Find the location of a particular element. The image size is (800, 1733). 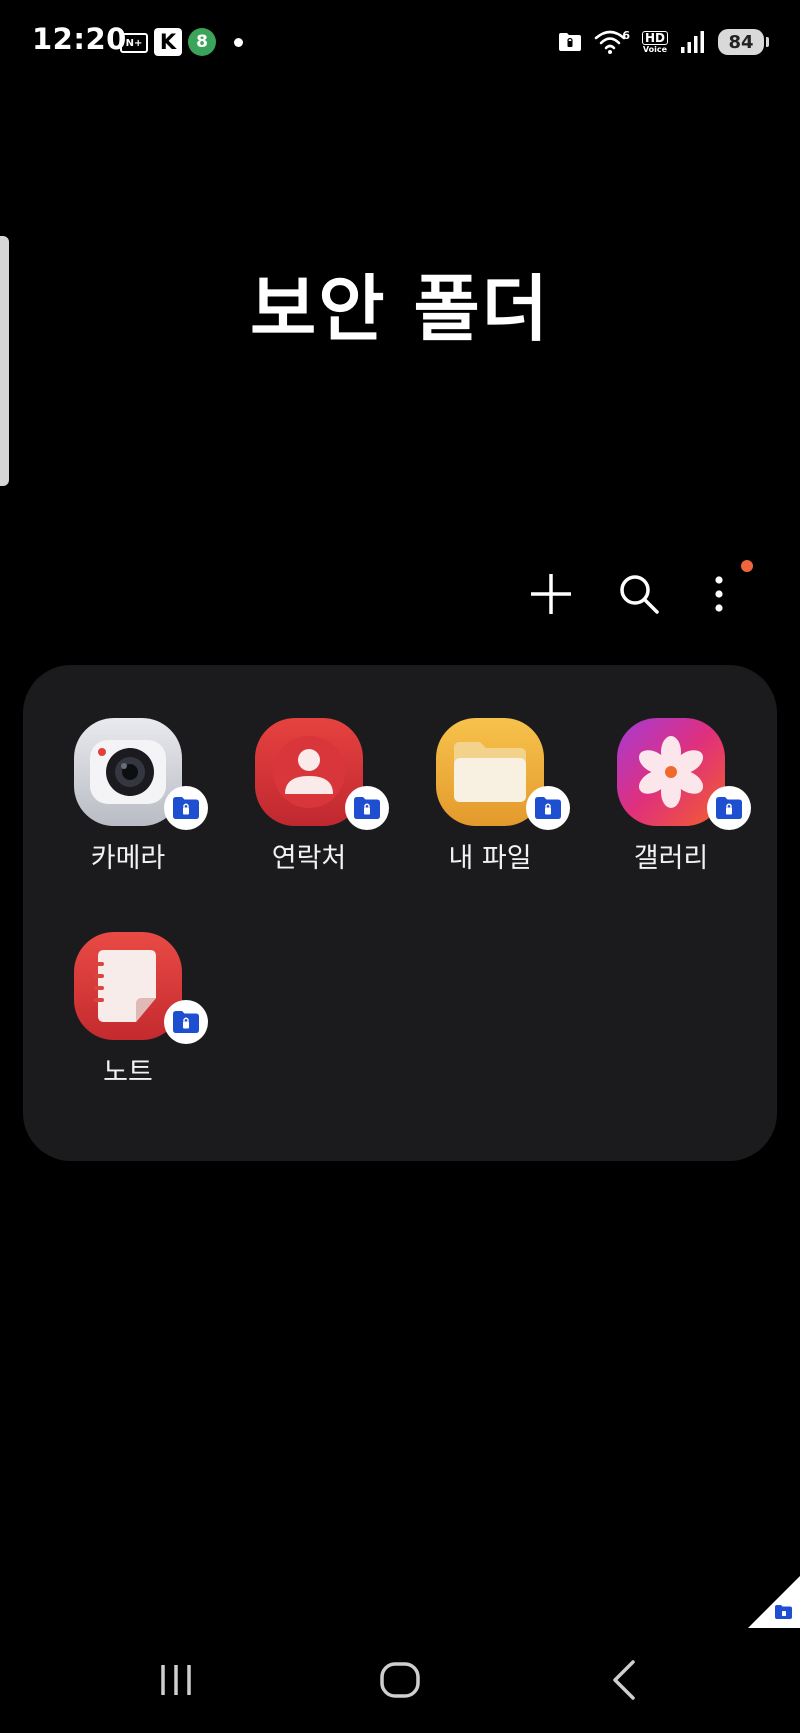

plus-icon is located at coordinates (551, 594).